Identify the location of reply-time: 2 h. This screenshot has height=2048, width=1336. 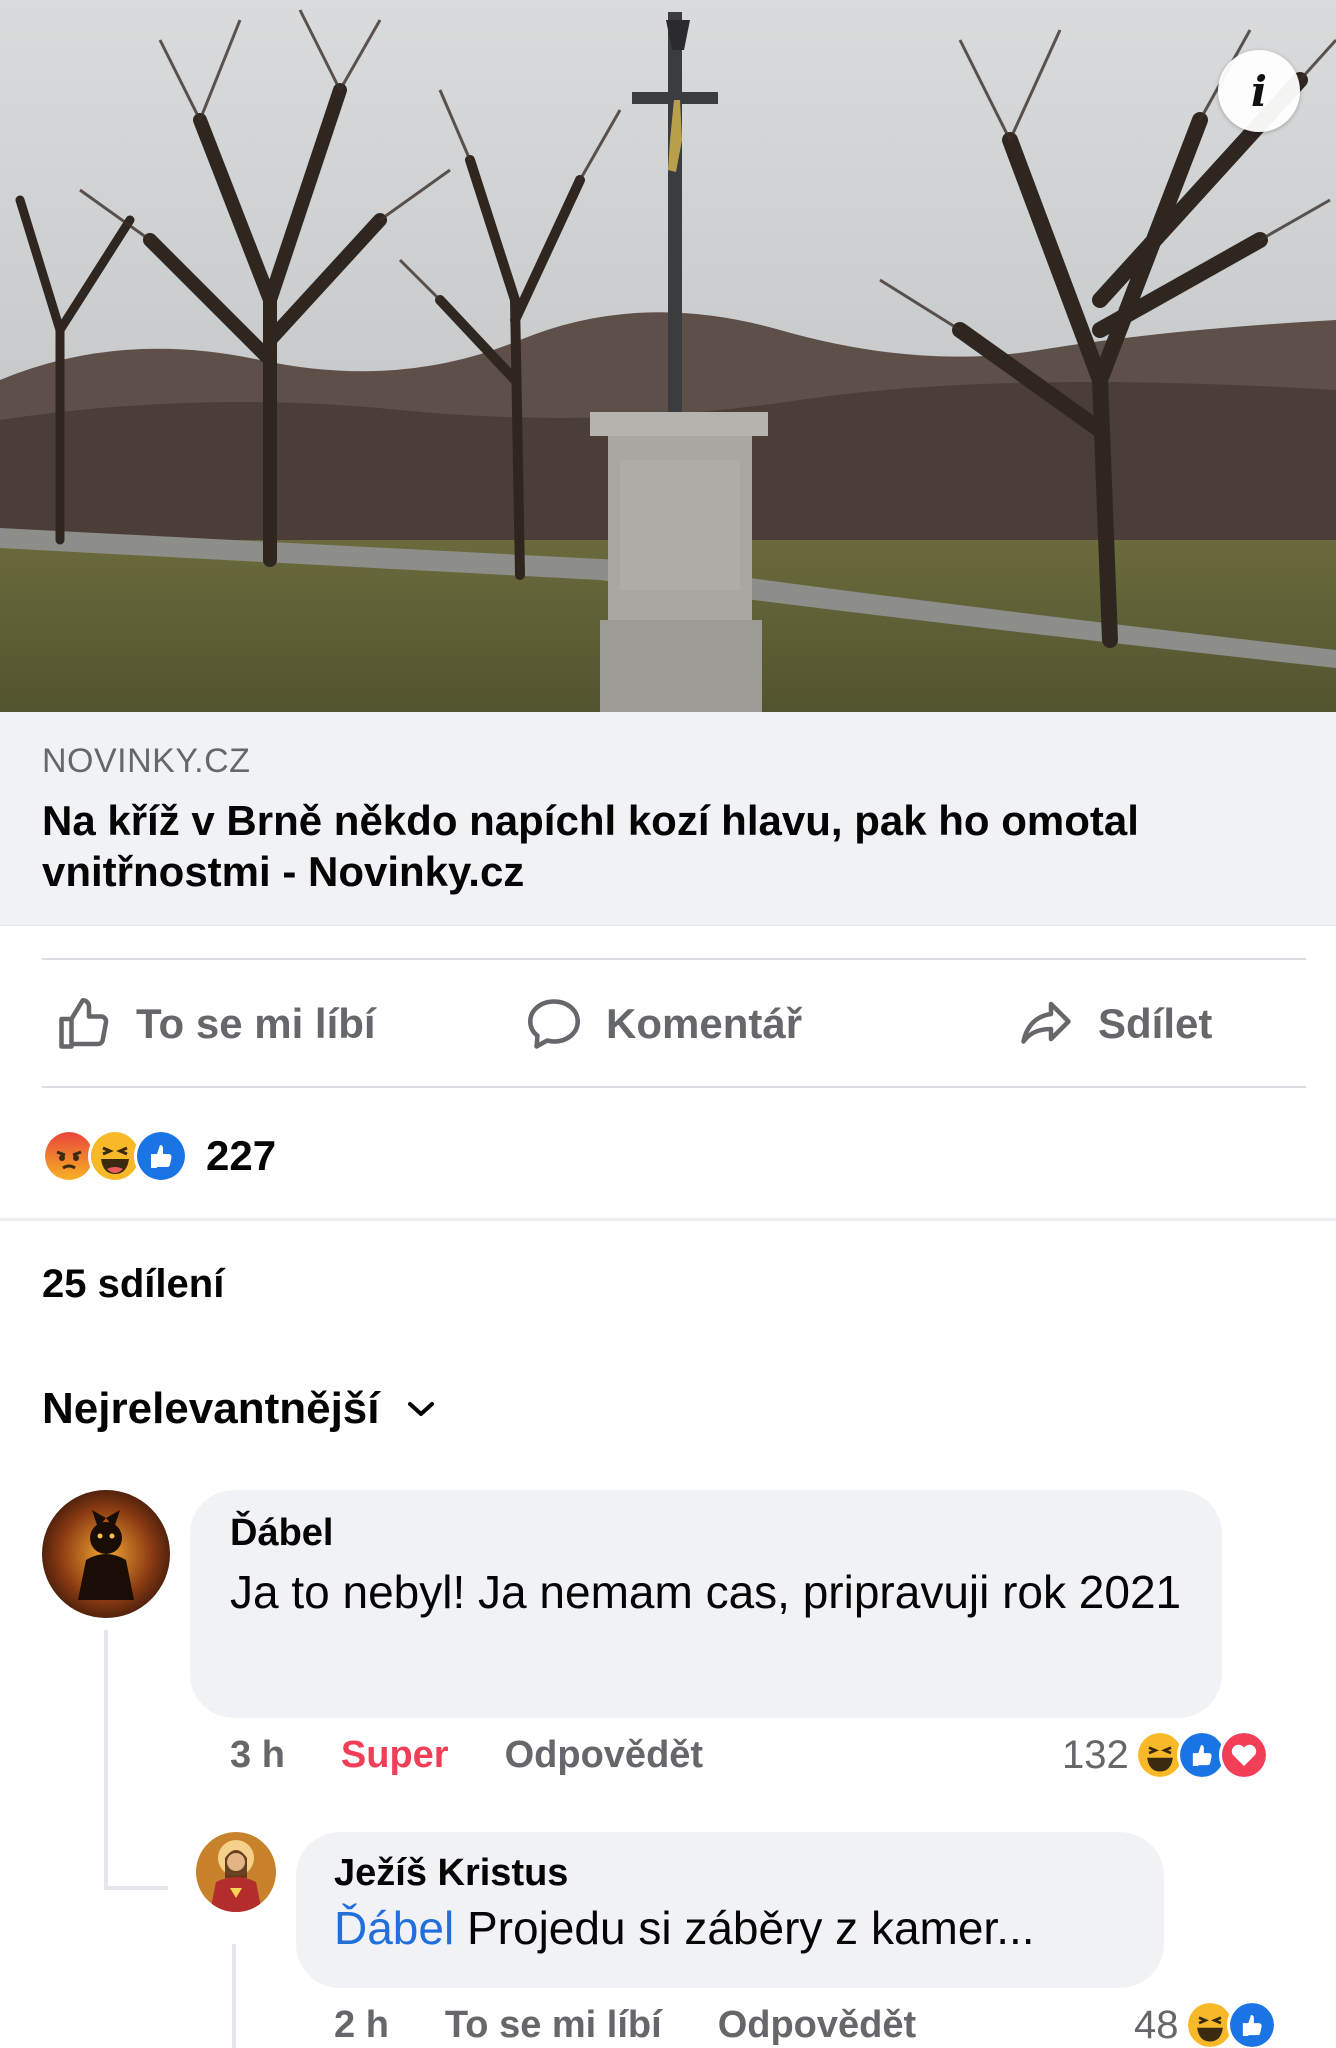
(361, 2025).